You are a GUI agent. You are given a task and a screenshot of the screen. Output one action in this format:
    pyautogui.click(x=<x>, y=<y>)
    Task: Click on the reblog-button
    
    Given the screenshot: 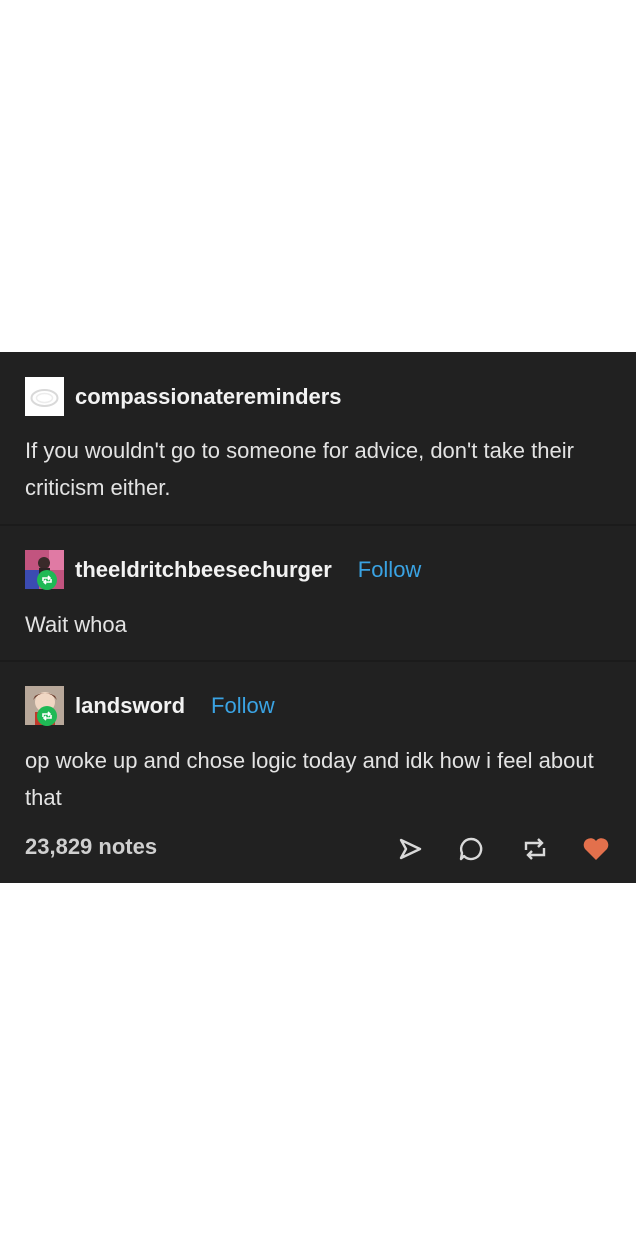 What is the action you would take?
    pyautogui.click(x=535, y=849)
    